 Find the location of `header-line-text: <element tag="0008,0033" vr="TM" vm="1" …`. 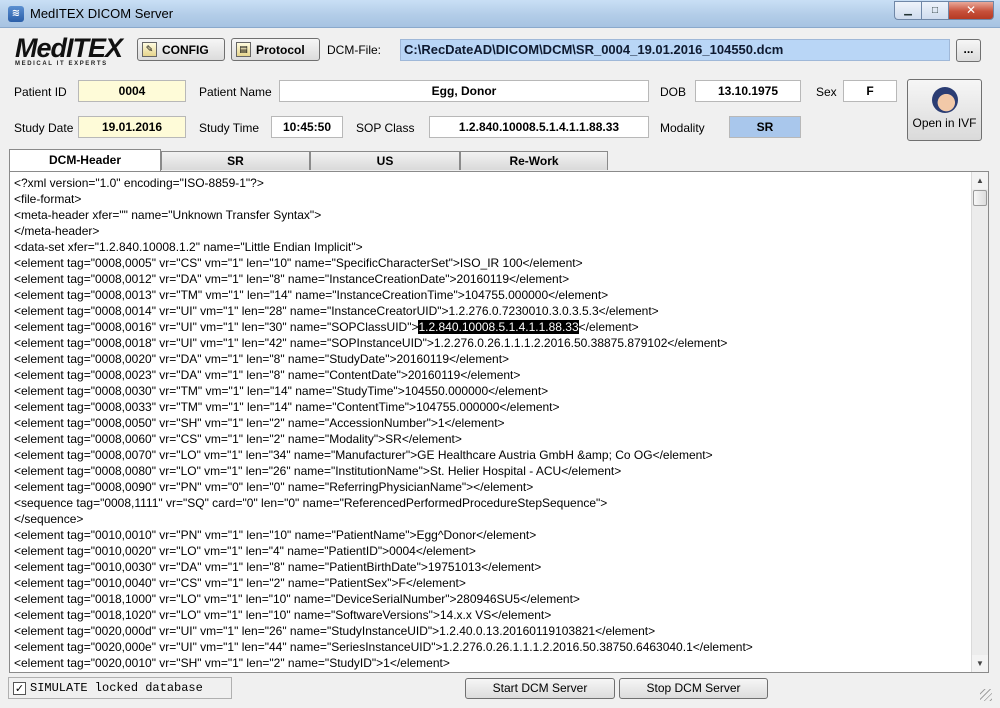

header-line-text: <element tag="0008,0033" vr="TM" vm="1" … is located at coordinates (287, 407).